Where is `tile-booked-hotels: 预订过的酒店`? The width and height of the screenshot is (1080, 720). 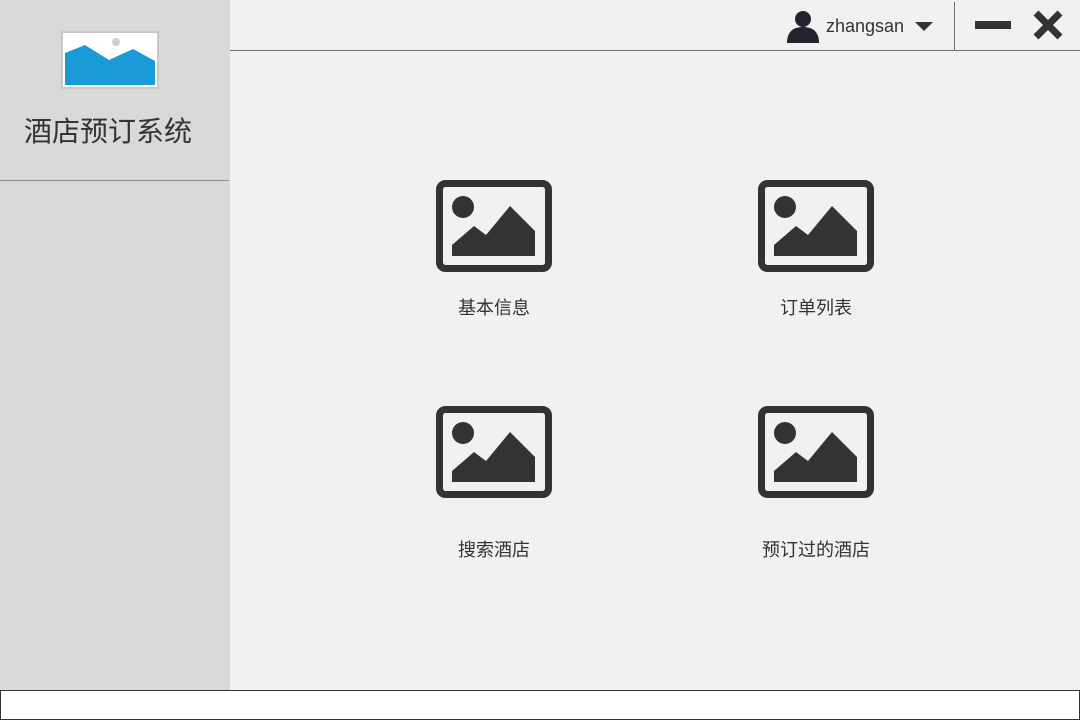
tile-booked-hotels: 预订过的酒店 is located at coordinates (816, 486).